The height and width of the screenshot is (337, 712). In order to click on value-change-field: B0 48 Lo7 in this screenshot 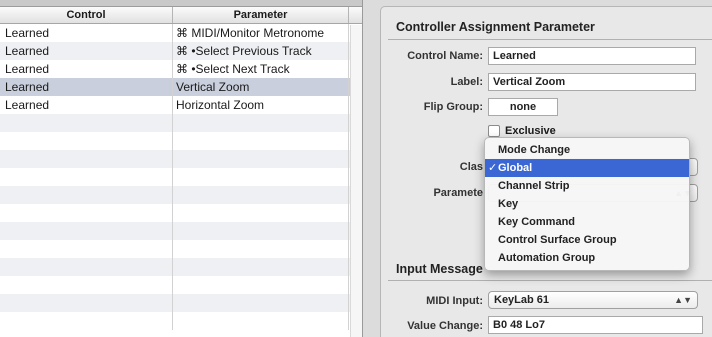, I will do `click(595, 325)`.